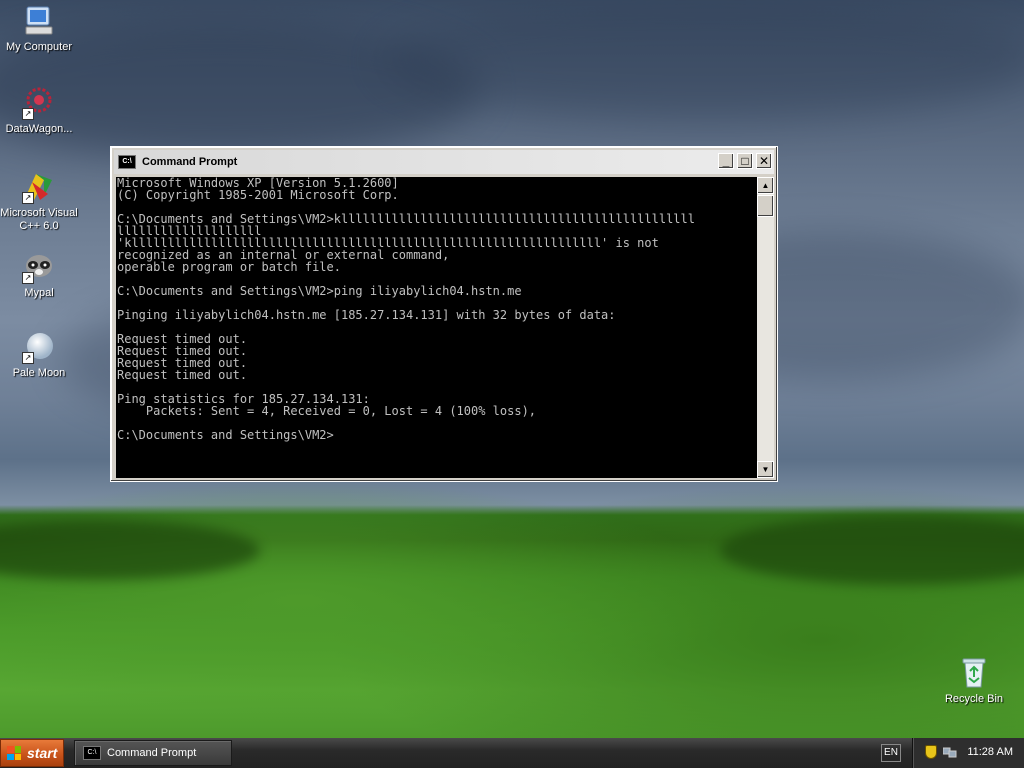  I want to click on system-tray: 11:28 AM, so click(968, 753).